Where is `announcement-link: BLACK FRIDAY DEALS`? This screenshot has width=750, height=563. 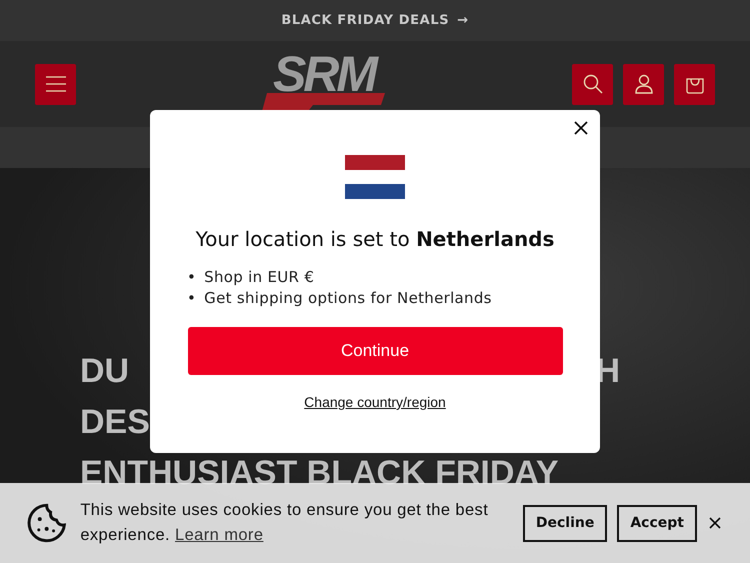
announcement-link: BLACK FRIDAY DEALS is located at coordinates (365, 20).